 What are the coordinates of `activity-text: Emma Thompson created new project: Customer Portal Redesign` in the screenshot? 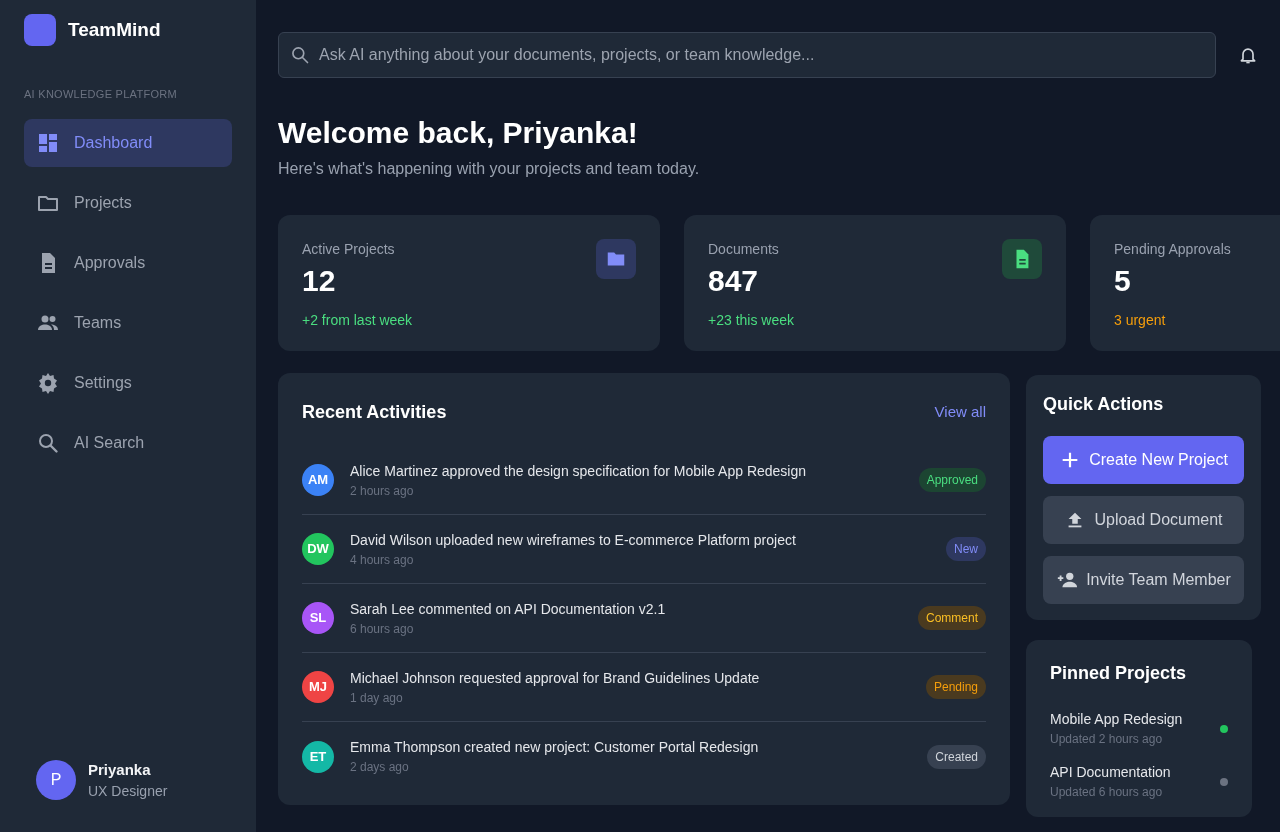 It's located at (555, 747).